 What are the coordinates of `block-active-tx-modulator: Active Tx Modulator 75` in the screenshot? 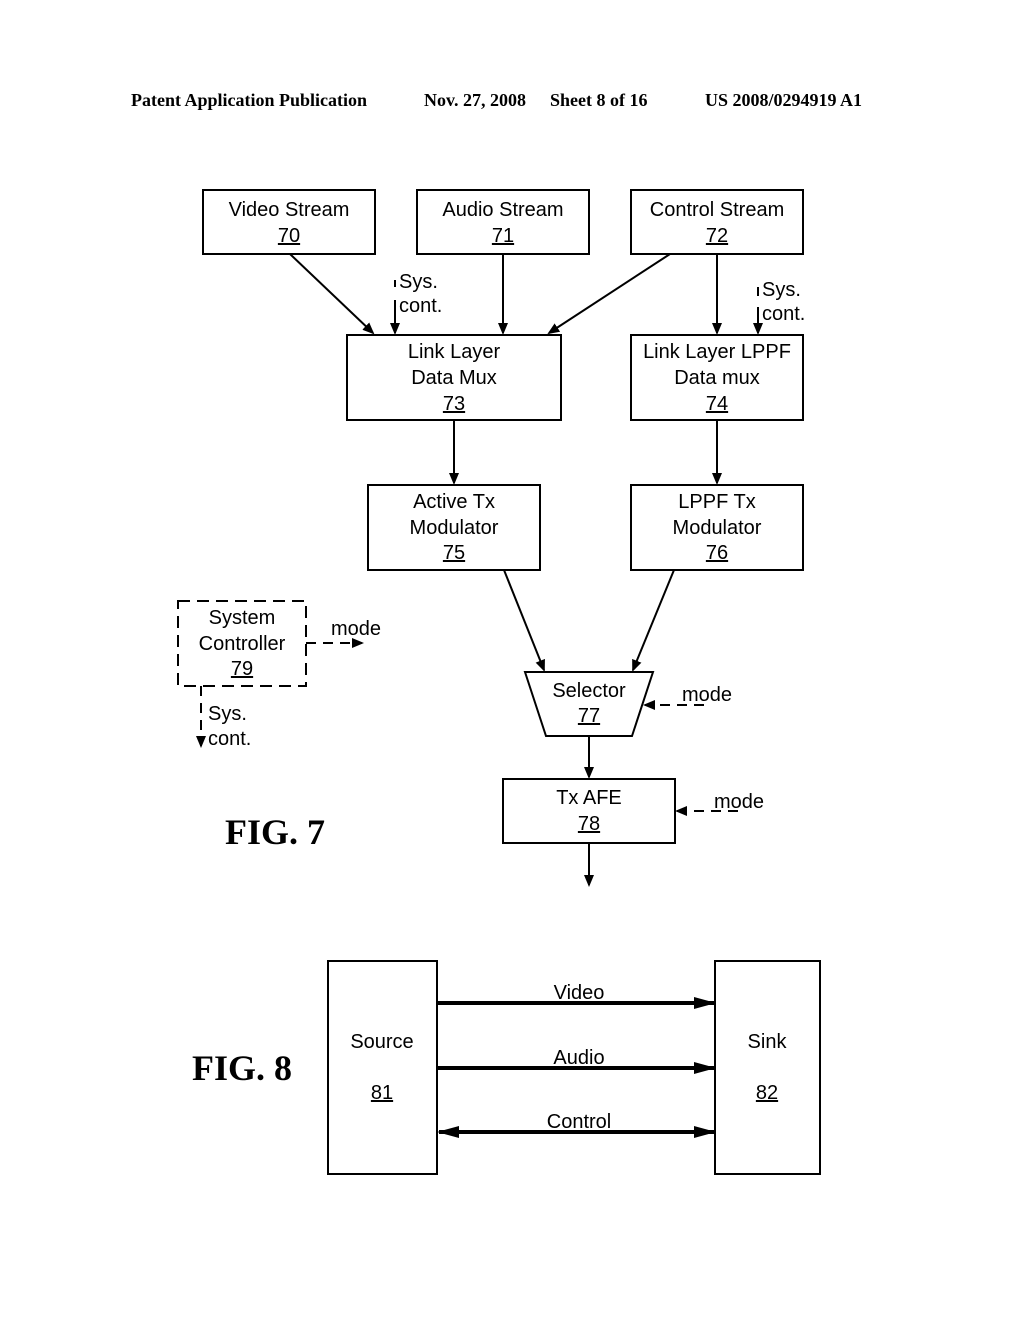 It's located at (454, 527).